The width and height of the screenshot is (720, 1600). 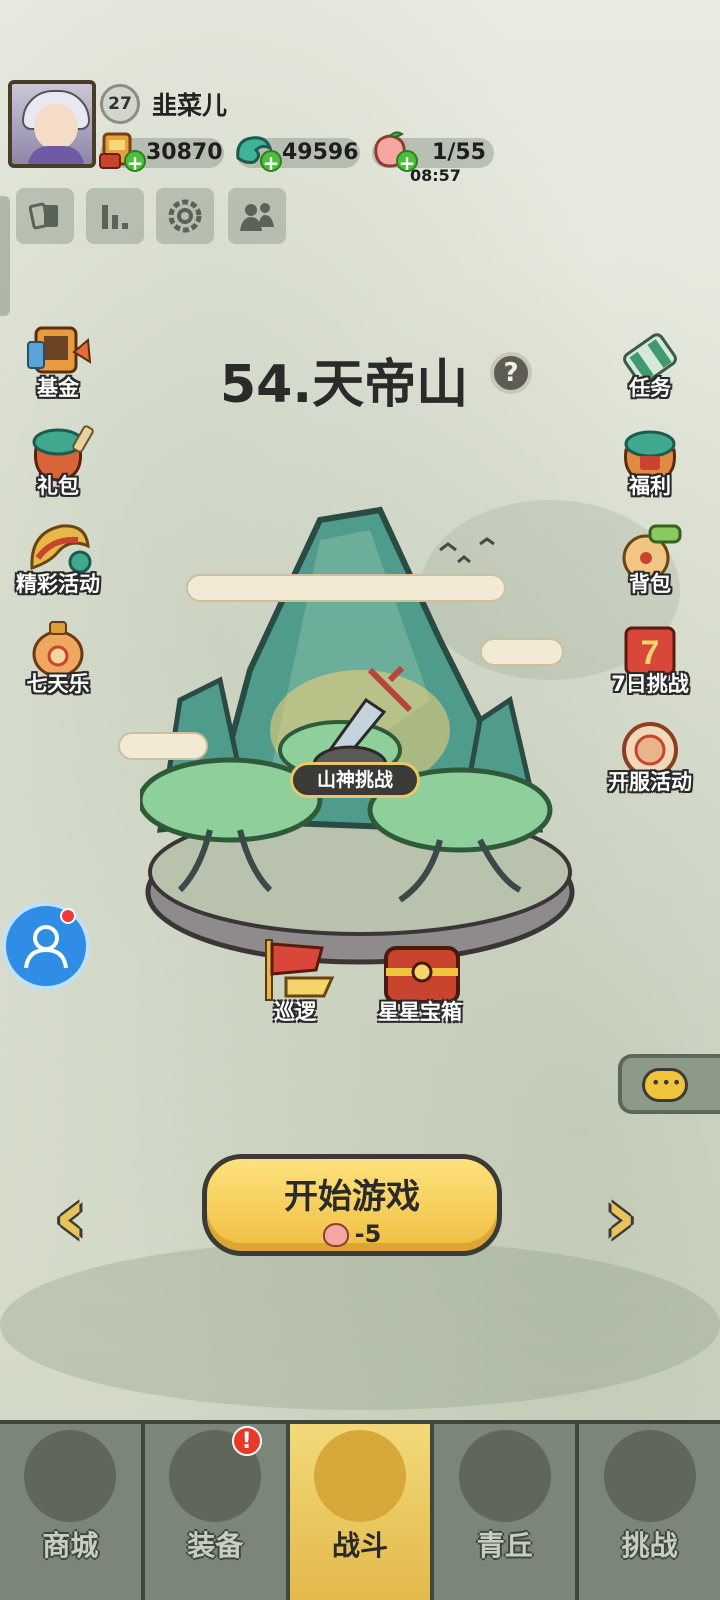 I want to click on stamina-cost: -5, so click(x=352, y=1234).